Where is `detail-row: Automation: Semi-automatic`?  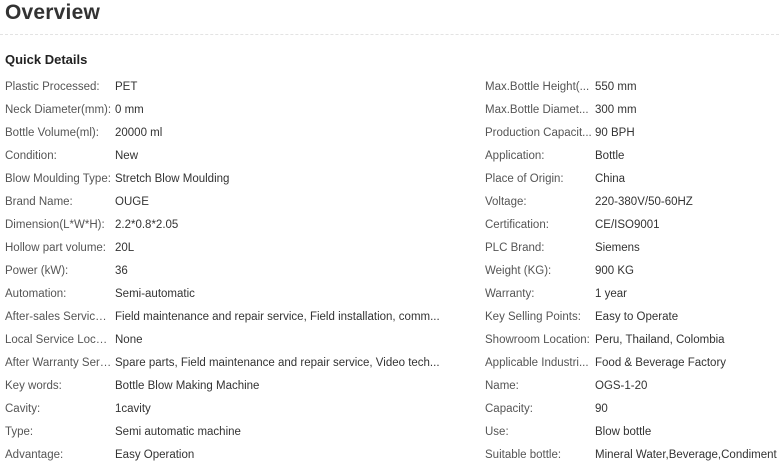
detail-row: Automation: Semi-automatic is located at coordinates (240, 297).